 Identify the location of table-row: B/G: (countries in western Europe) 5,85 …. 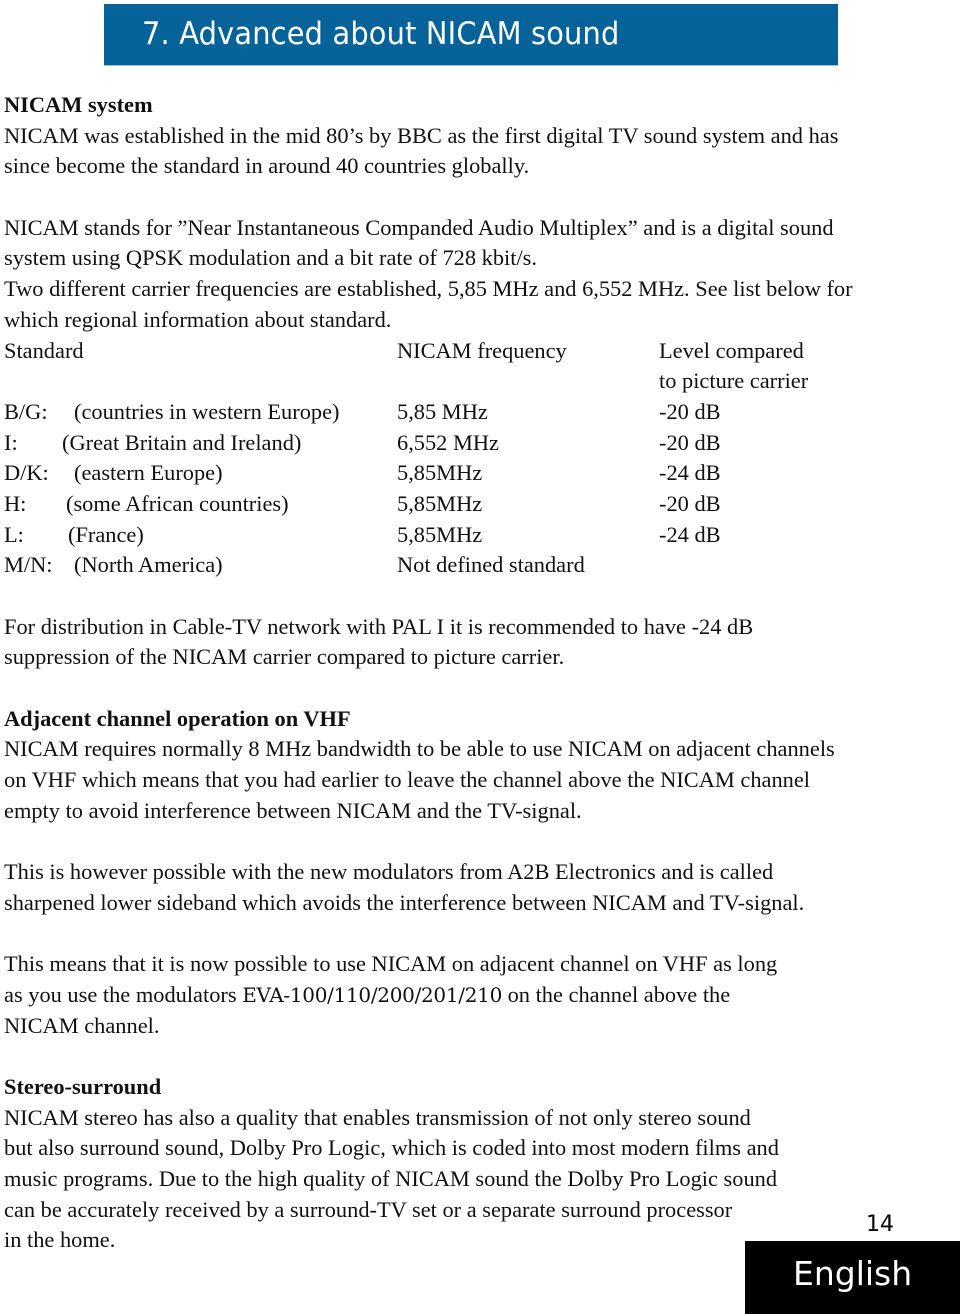
(479, 412).